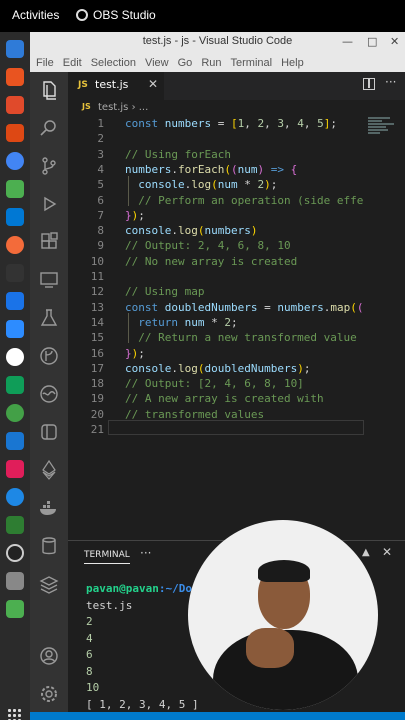  Describe the element at coordinates (15, 497) in the screenshot. I see `help-icon` at that location.